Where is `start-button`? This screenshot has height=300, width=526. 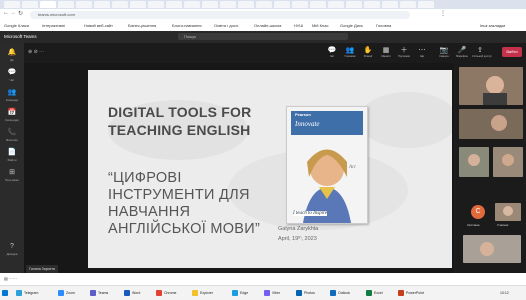 start-button is located at coordinates (6, 293).